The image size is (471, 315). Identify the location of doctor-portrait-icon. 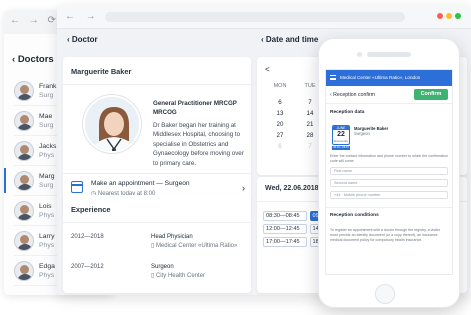
(112, 124).